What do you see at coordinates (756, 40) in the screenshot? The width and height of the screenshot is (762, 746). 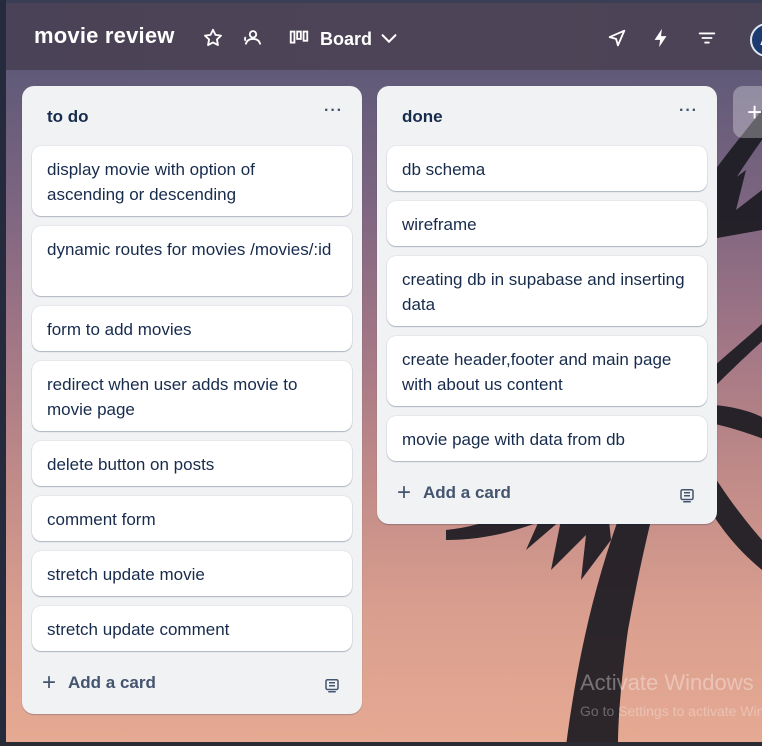 I see `member-avatar: A` at bounding box center [756, 40].